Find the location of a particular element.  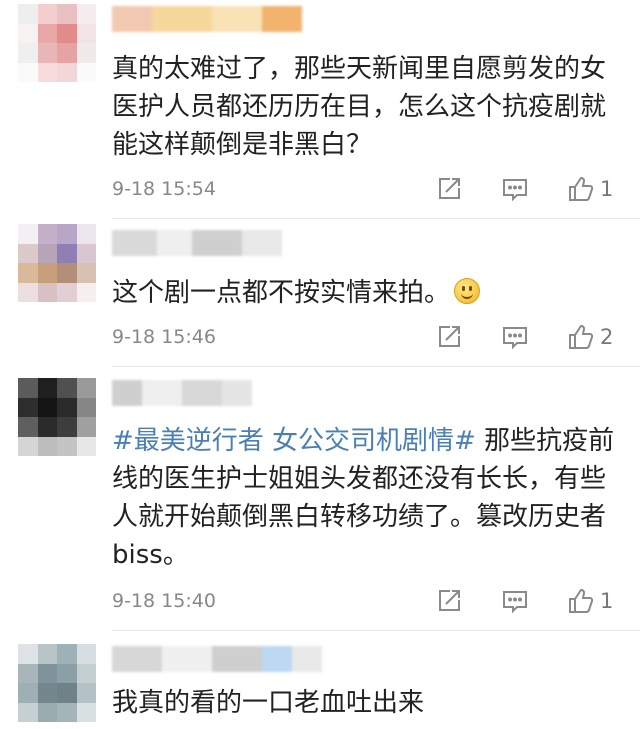

comment-timestamp: 9-18 15:46 is located at coordinates (164, 337).